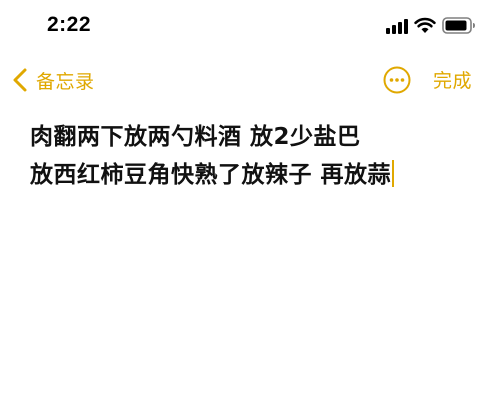  I want to click on nav-bar: 备忘录 完成, so click(250, 80).